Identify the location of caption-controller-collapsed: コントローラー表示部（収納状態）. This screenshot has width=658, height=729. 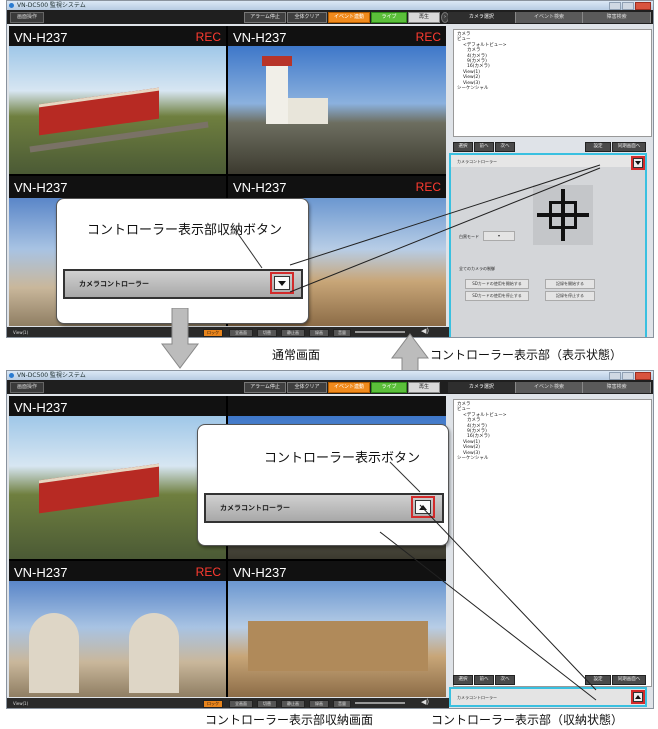
(527, 720).